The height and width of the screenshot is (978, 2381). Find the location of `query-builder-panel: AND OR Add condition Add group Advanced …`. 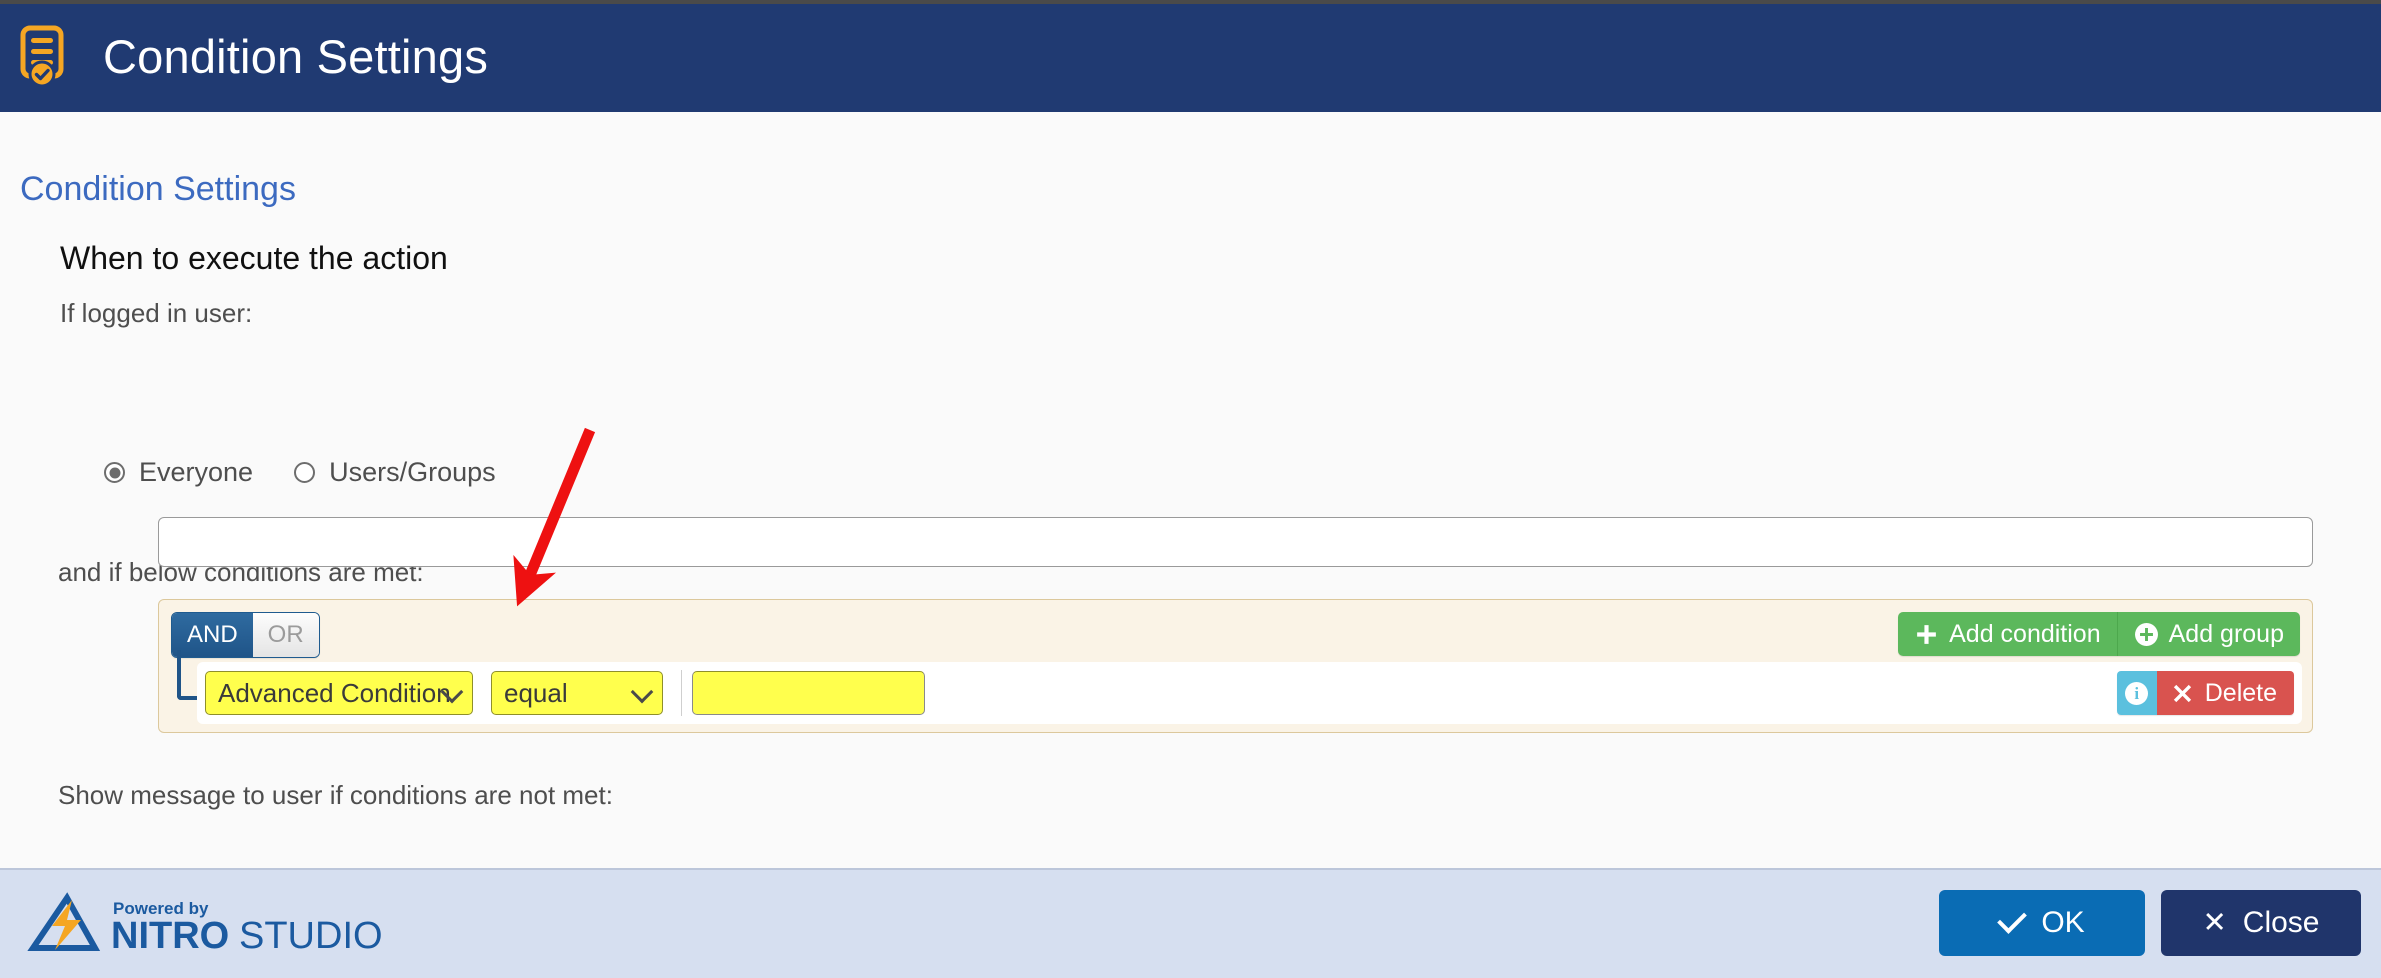

query-builder-panel: AND OR Add condition Add group Advanced … is located at coordinates (1235, 666).